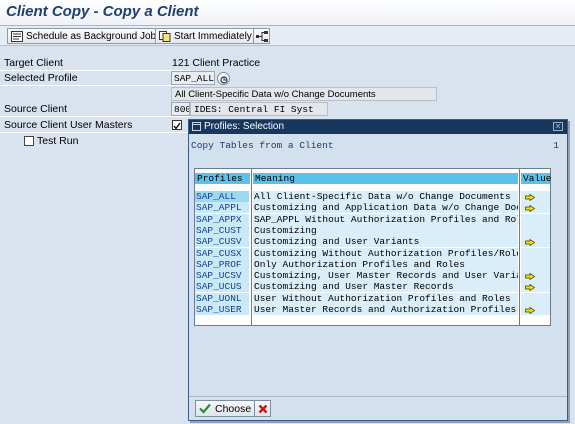 This screenshot has width=575, height=424. I want to click on hierarchy-icon, so click(261, 36).